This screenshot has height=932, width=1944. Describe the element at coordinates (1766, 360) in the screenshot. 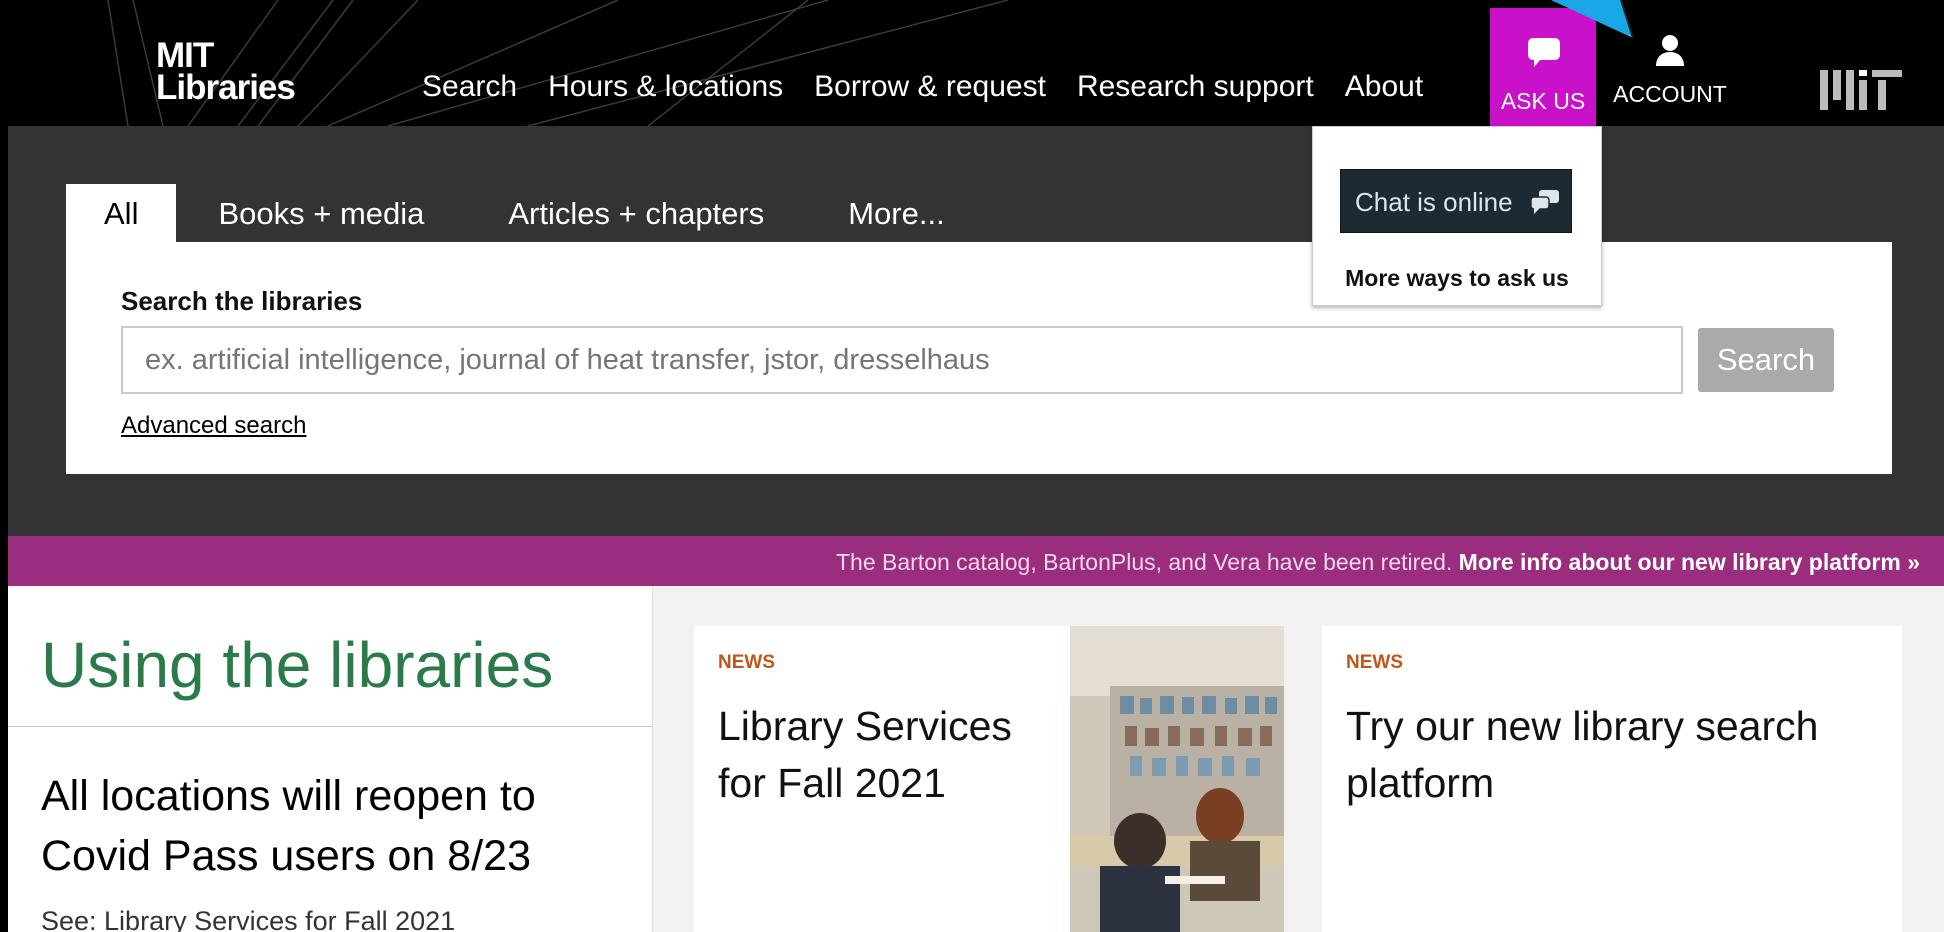

I see `search-button: Search` at that location.